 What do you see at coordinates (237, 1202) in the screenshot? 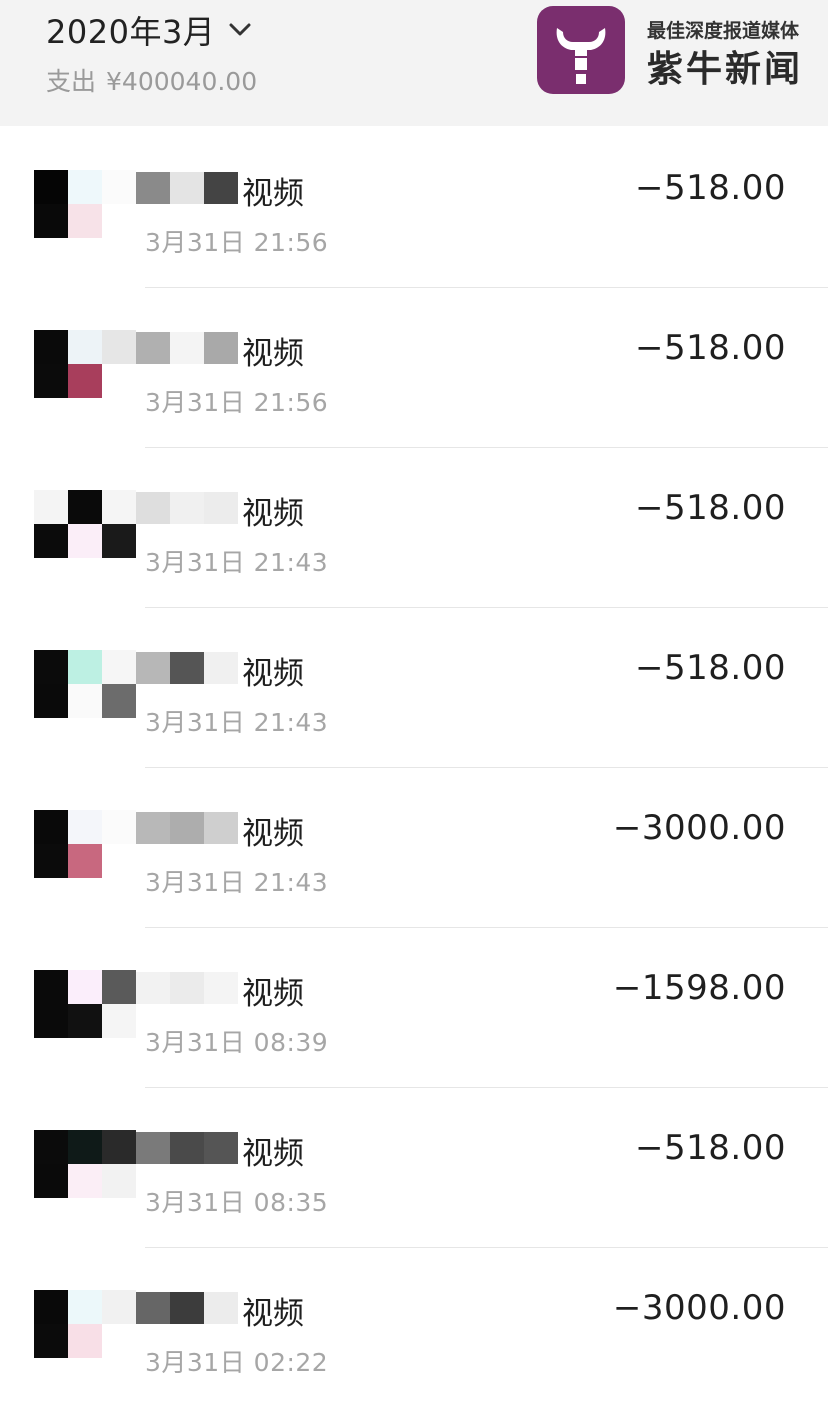
I see `transaction-time: 3月31日 08:35` at bounding box center [237, 1202].